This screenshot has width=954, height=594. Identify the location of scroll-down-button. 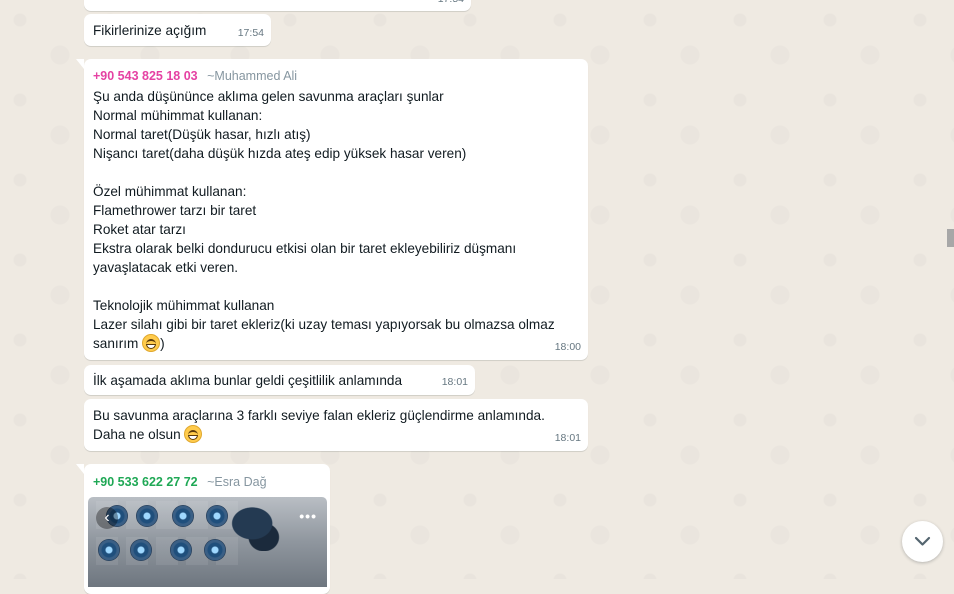
(922, 541).